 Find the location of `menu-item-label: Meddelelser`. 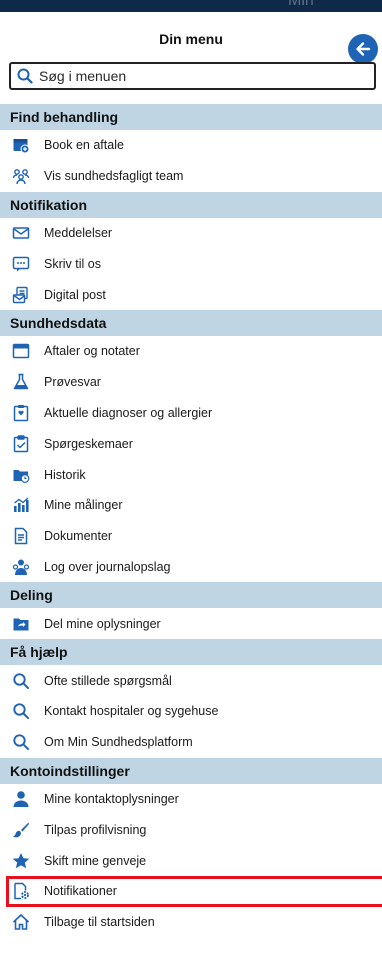

menu-item-label: Meddelelser is located at coordinates (78, 232).